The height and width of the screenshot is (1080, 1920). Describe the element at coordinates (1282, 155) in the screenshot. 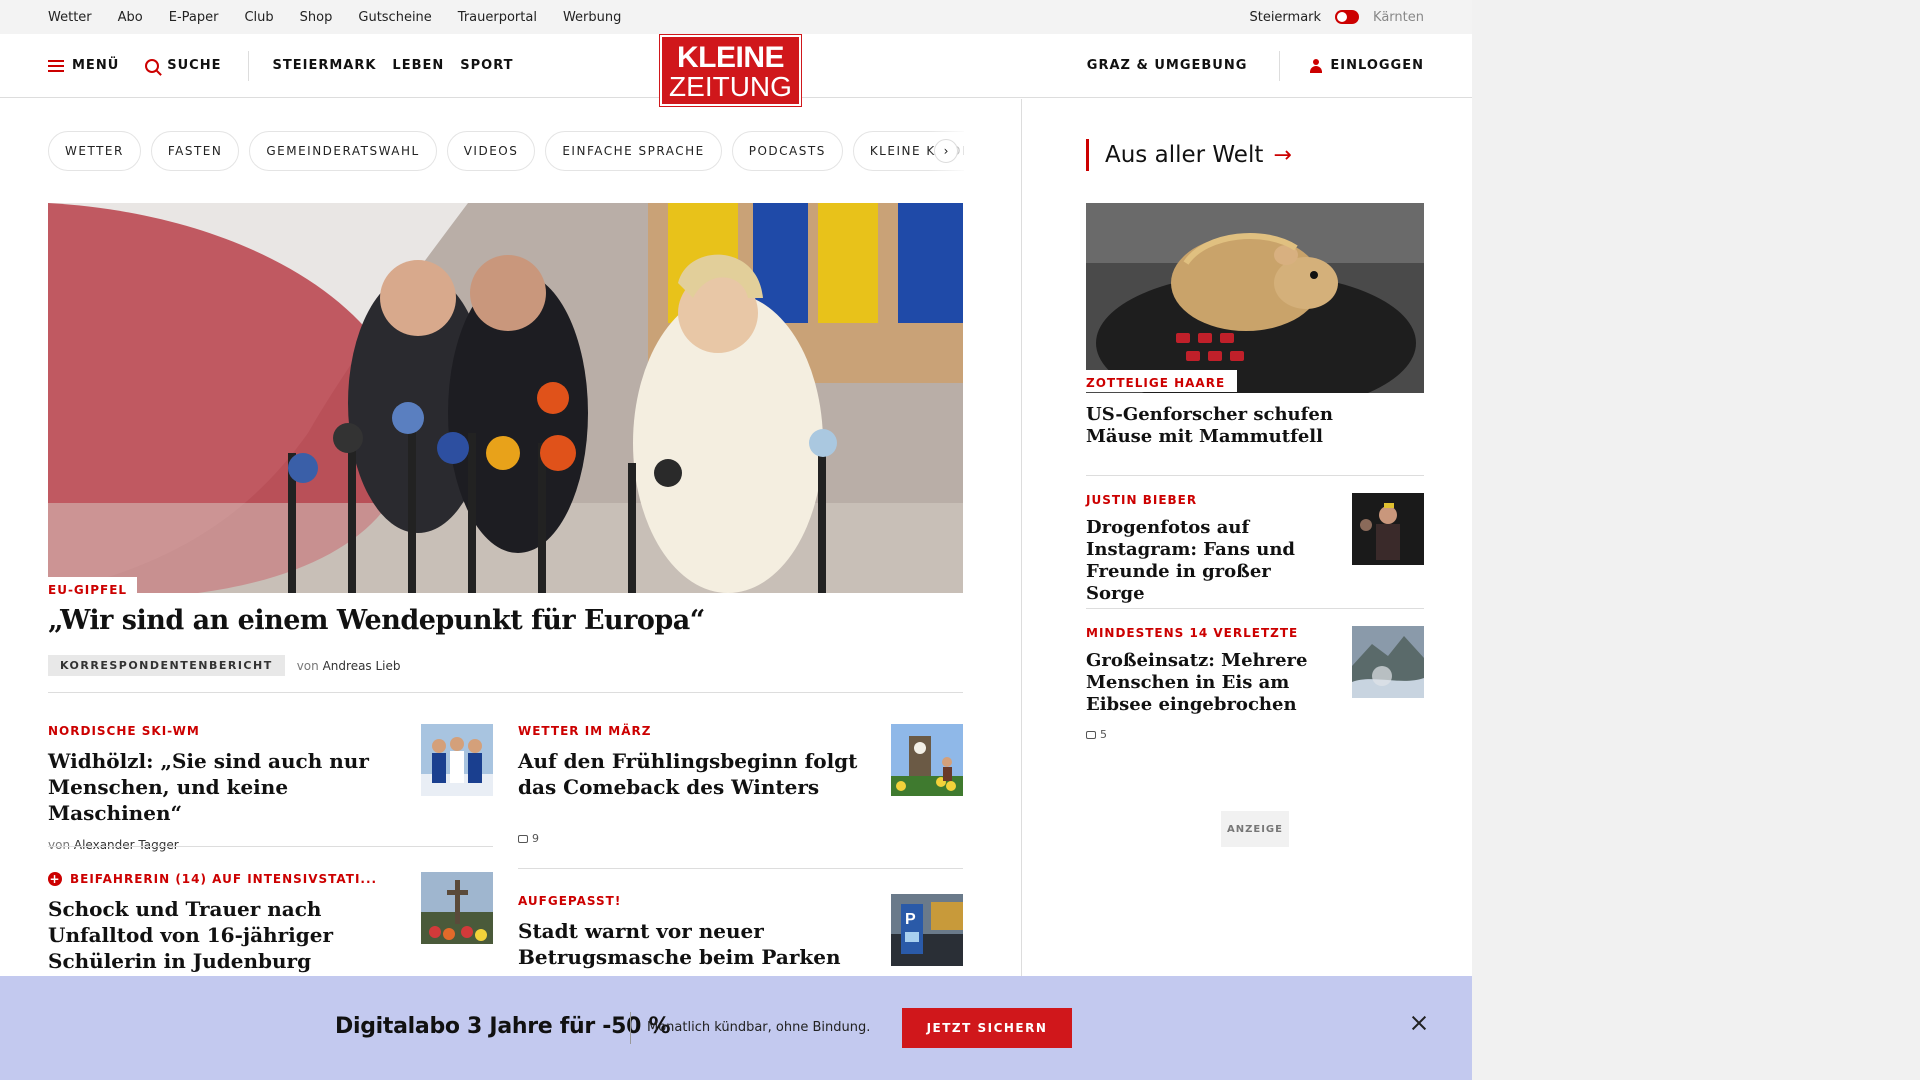

I see `arrow-right-icon: →` at that location.